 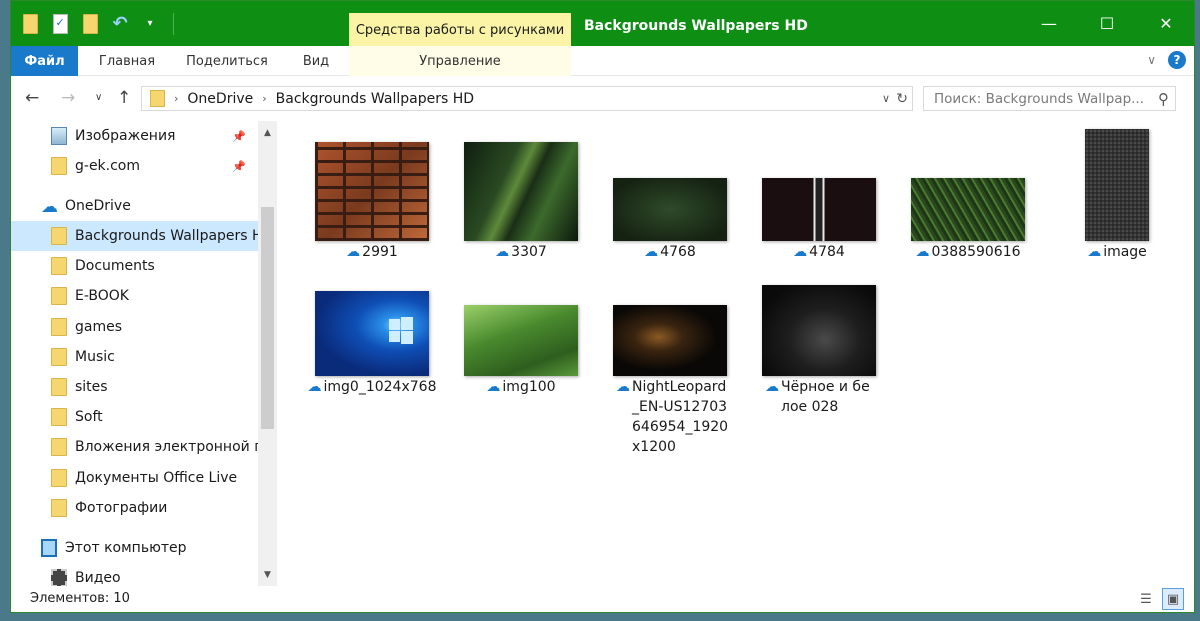 What do you see at coordinates (267, 132) in the screenshot?
I see `chevron-up-icon: ▲` at bounding box center [267, 132].